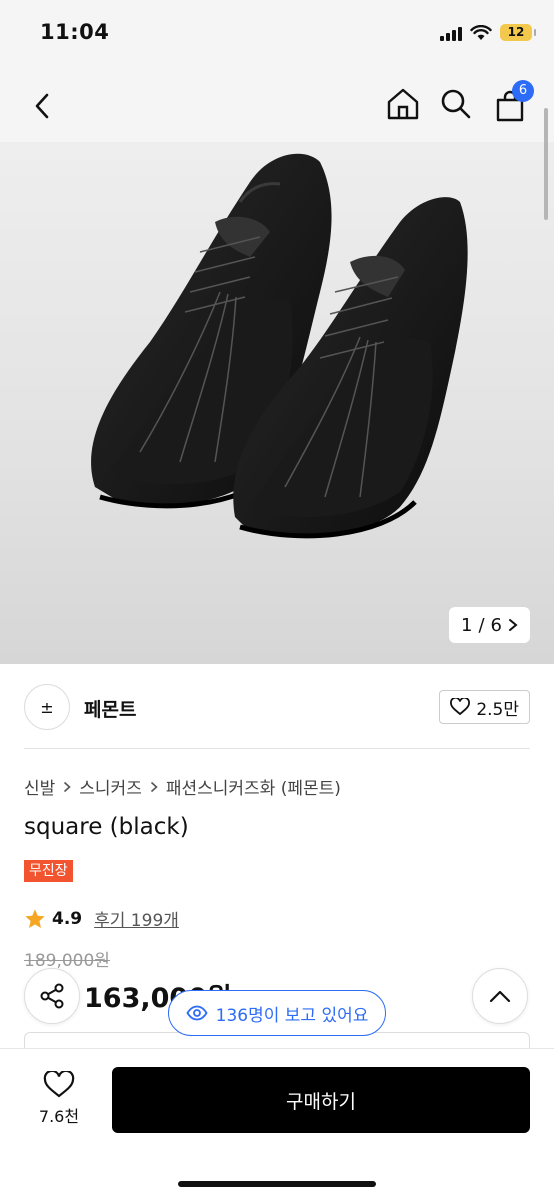 This screenshot has width=554, height=1200. What do you see at coordinates (451, 33) in the screenshot?
I see `cellular-signal-icon` at bounding box center [451, 33].